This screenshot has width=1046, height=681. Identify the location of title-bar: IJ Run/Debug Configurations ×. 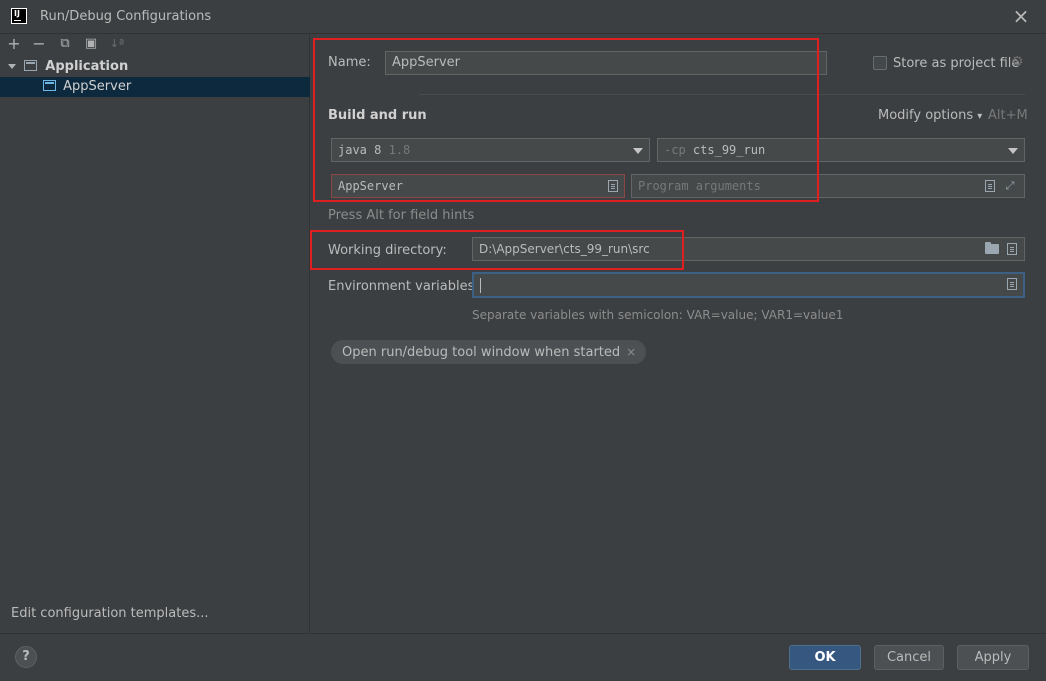
(523, 17).